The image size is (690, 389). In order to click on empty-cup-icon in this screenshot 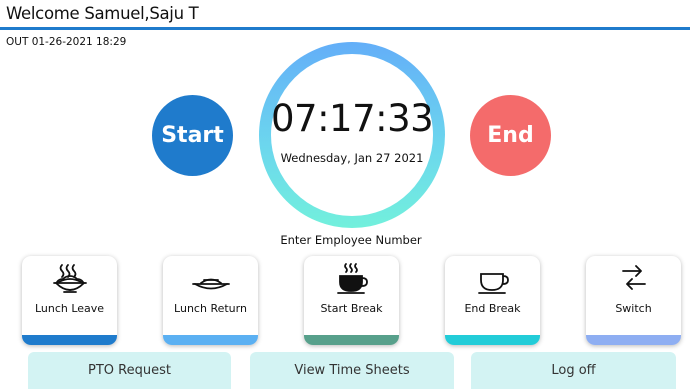, I will do `click(492, 279)`.